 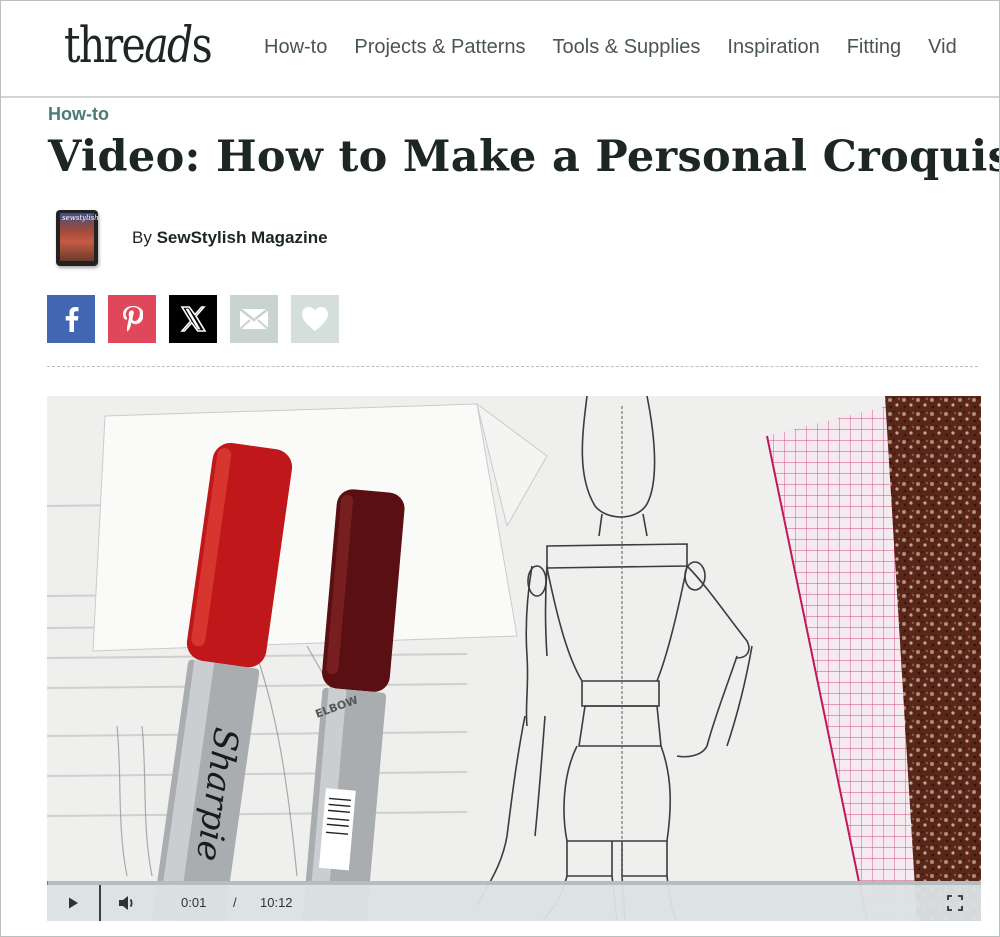 I want to click on article-category: How-to, so click(x=78, y=114).